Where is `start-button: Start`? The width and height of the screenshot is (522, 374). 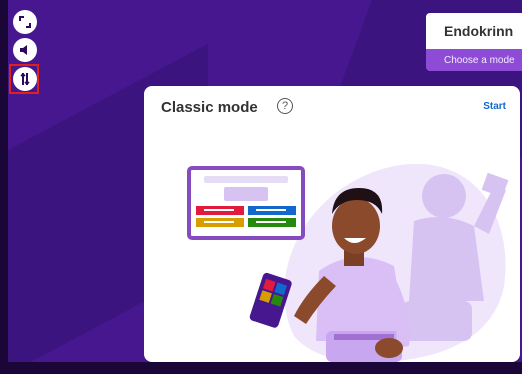
start-button: Start is located at coordinates (494, 106).